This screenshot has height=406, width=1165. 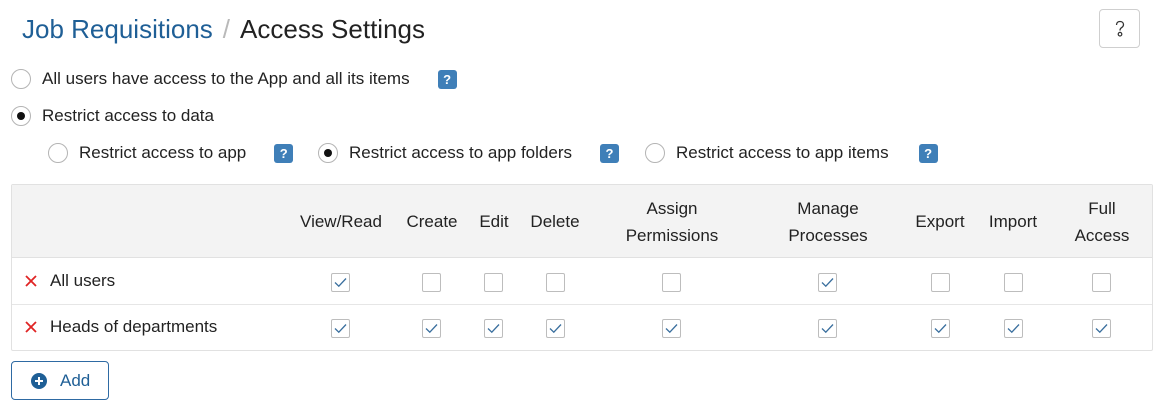 I want to click on radio-all-users-access, so click(x=21, y=79).